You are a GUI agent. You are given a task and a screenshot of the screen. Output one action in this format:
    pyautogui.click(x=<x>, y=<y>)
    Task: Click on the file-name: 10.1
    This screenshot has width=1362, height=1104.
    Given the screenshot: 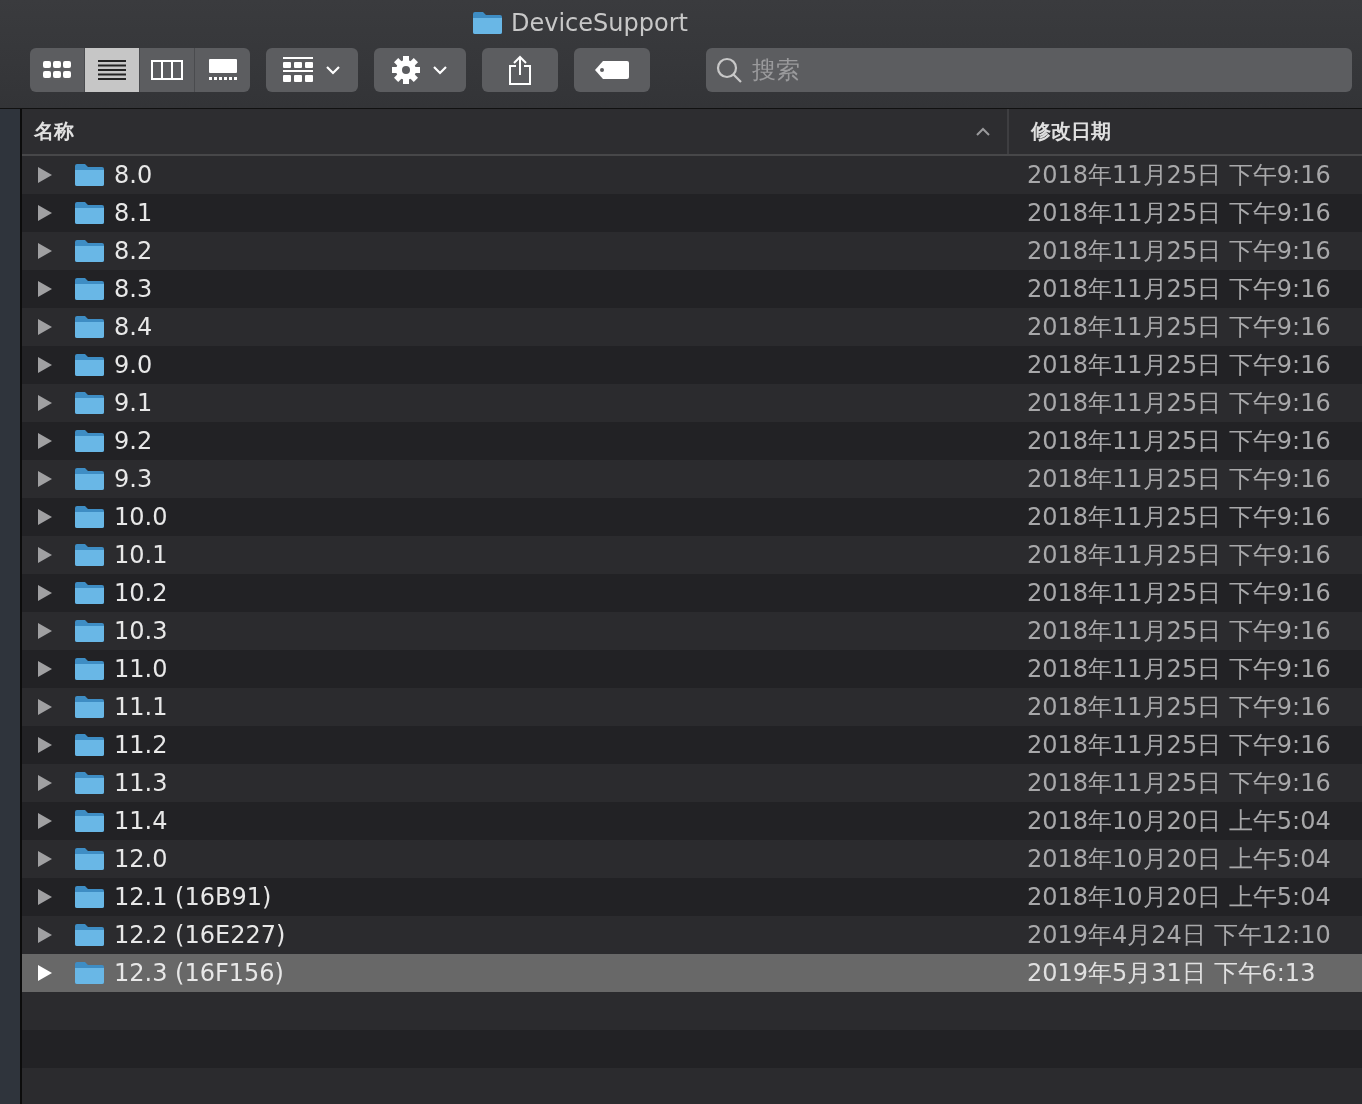 What is the action you would take?
    pyautogui.click(x=141, y=555)
    